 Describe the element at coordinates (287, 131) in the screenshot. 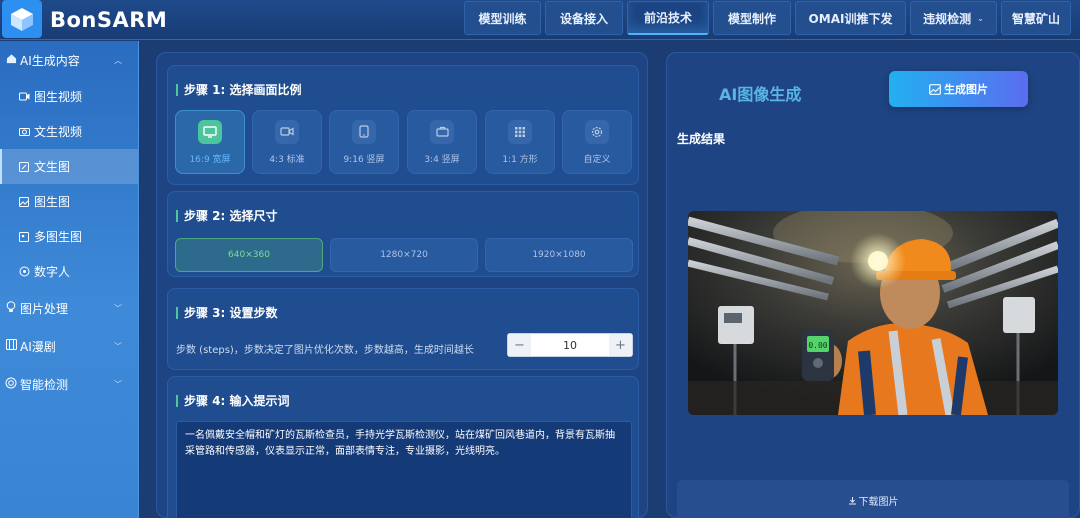

I see `camera-video-icon` at that location.